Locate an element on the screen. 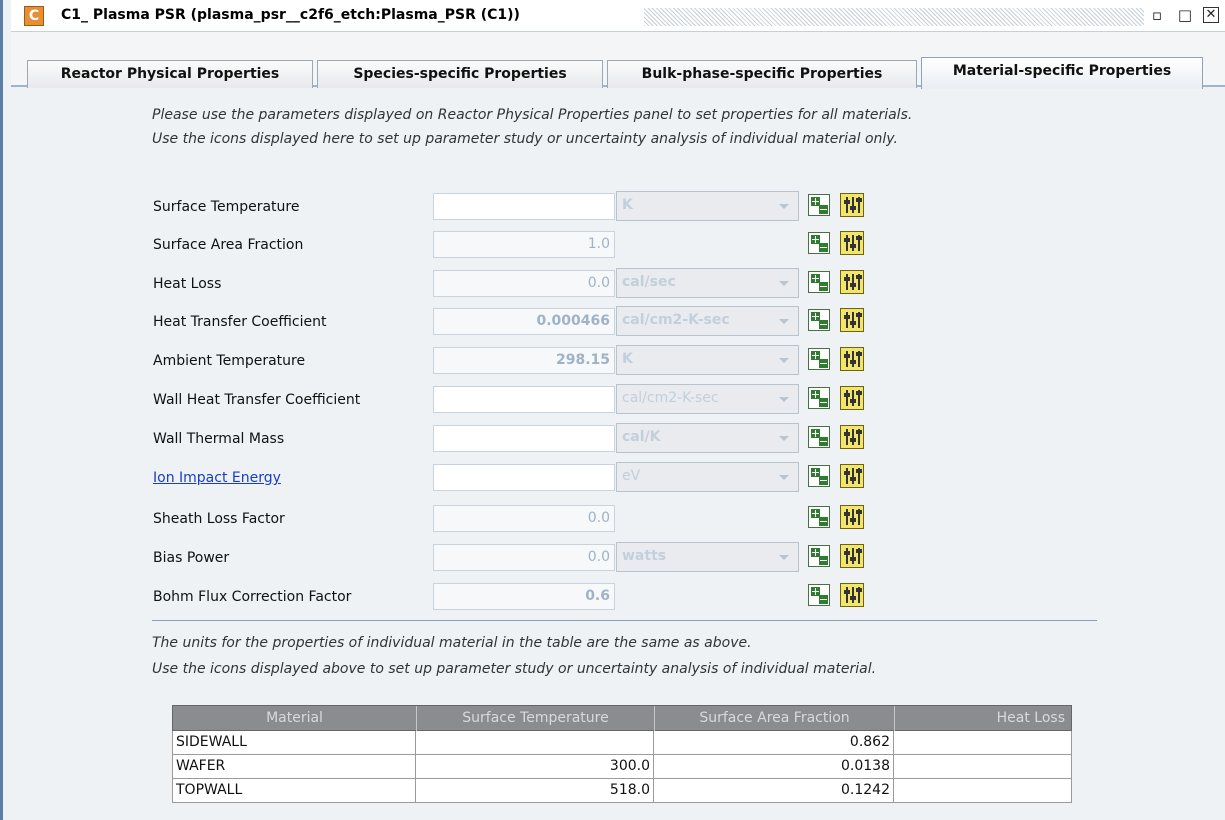 The width and height of the screenshot is (1225, 820). column-header-surface-area-fraction: Surface Area Fraction is located at coordinates (775, 718).